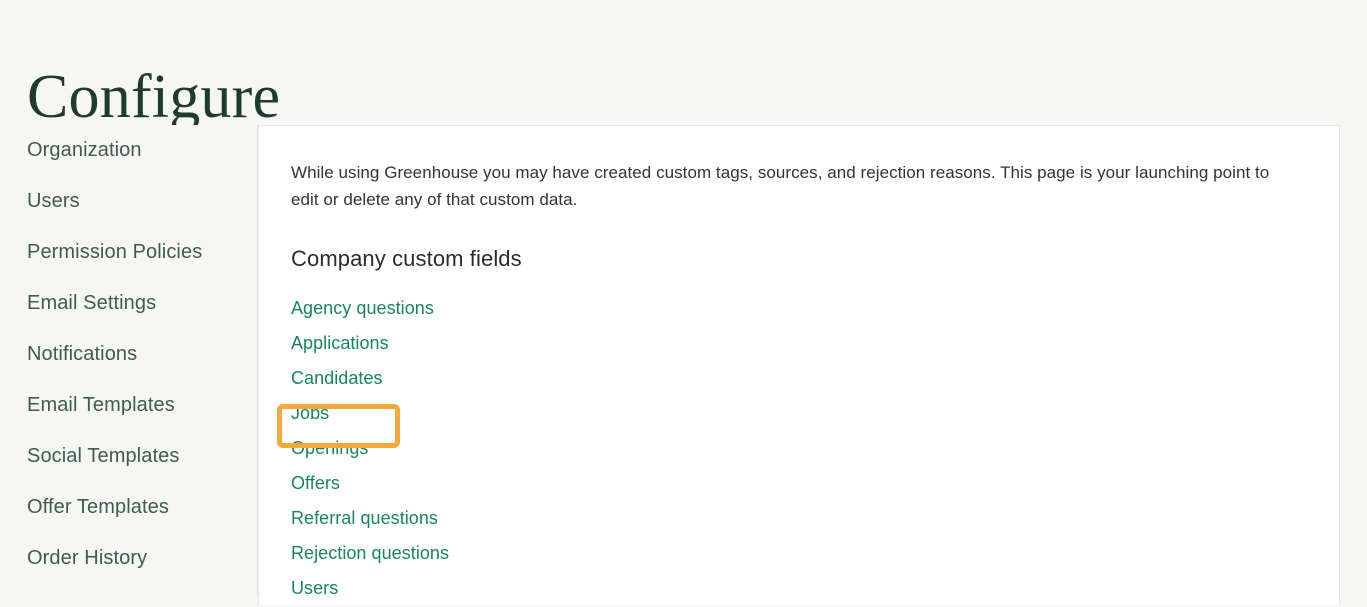 This screenshot has width=1367, height=607. I want to click on sidebar-item-email-templates: Email Templates, so click(128, 405).